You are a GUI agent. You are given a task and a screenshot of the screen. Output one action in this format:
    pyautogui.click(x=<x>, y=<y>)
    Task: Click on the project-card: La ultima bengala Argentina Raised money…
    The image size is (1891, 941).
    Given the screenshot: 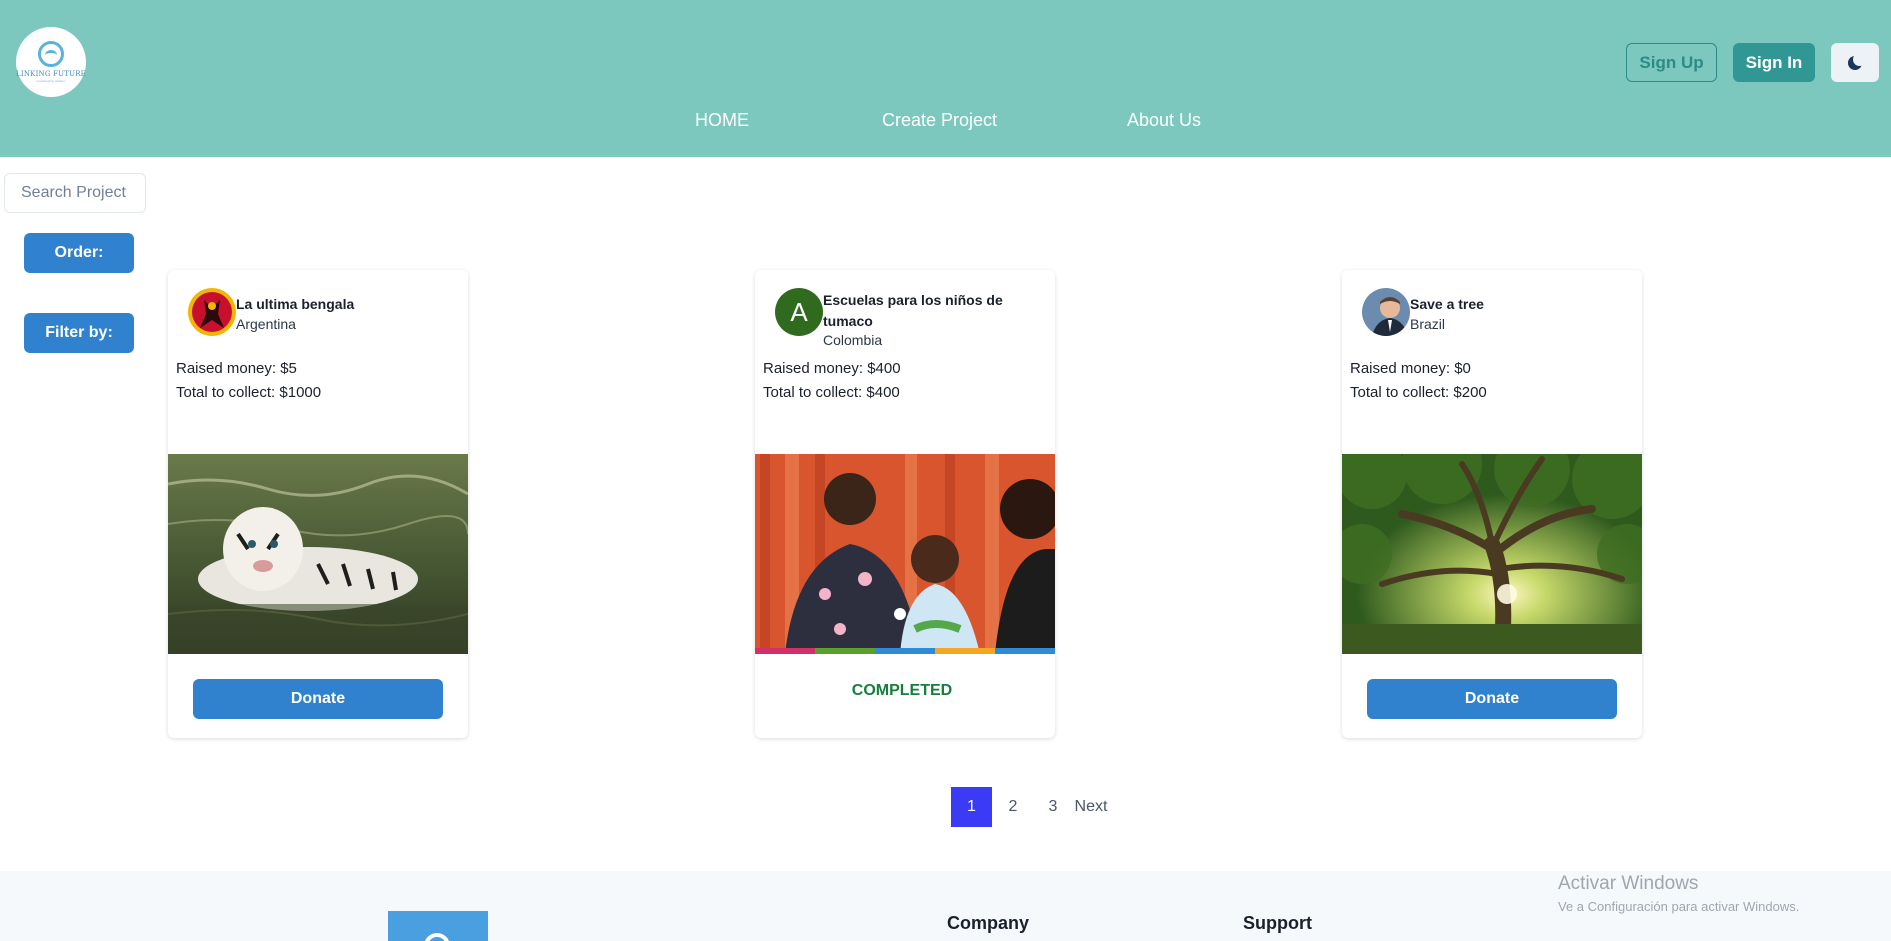 What is the action you would take?
    pyautogui.click(x=318, y=504)
    